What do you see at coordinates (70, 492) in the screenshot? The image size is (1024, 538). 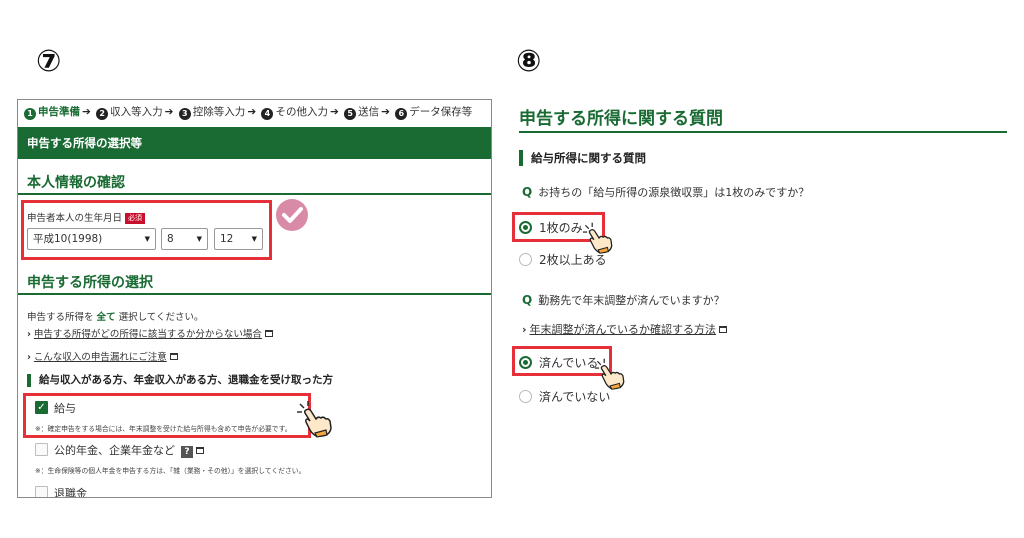 I see `retirement-label: 退職金` at bounding box center [70, 492].